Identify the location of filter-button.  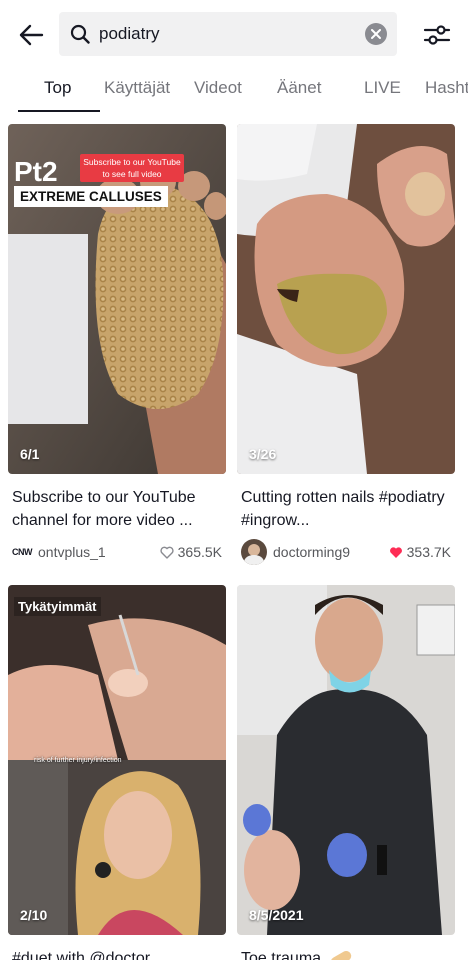
(437, 35).